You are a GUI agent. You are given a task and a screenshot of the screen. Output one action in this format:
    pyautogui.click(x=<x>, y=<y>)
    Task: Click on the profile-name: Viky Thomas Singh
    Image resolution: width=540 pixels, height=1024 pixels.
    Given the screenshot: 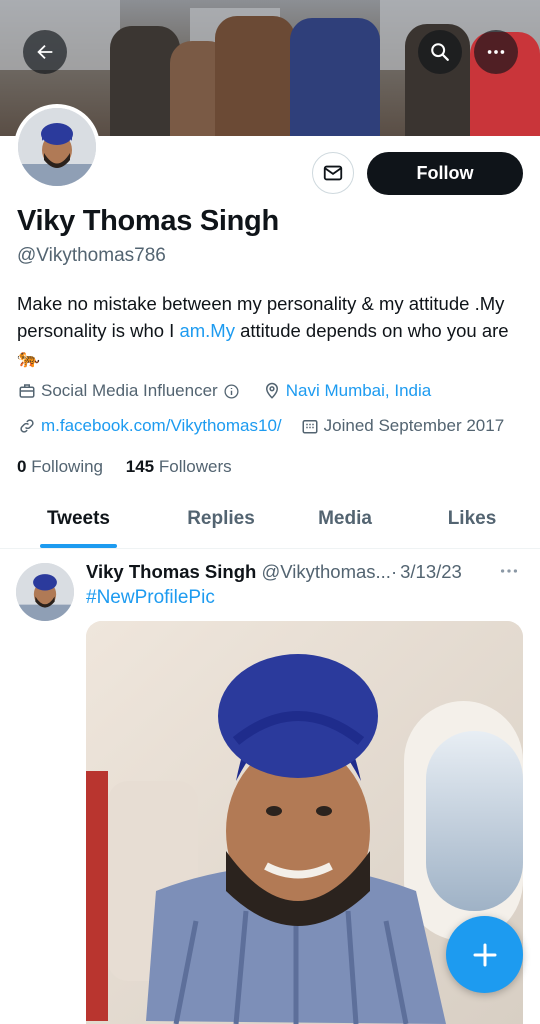 What is the action you would take?
    pyautogui.click(x=148, y=221)
    